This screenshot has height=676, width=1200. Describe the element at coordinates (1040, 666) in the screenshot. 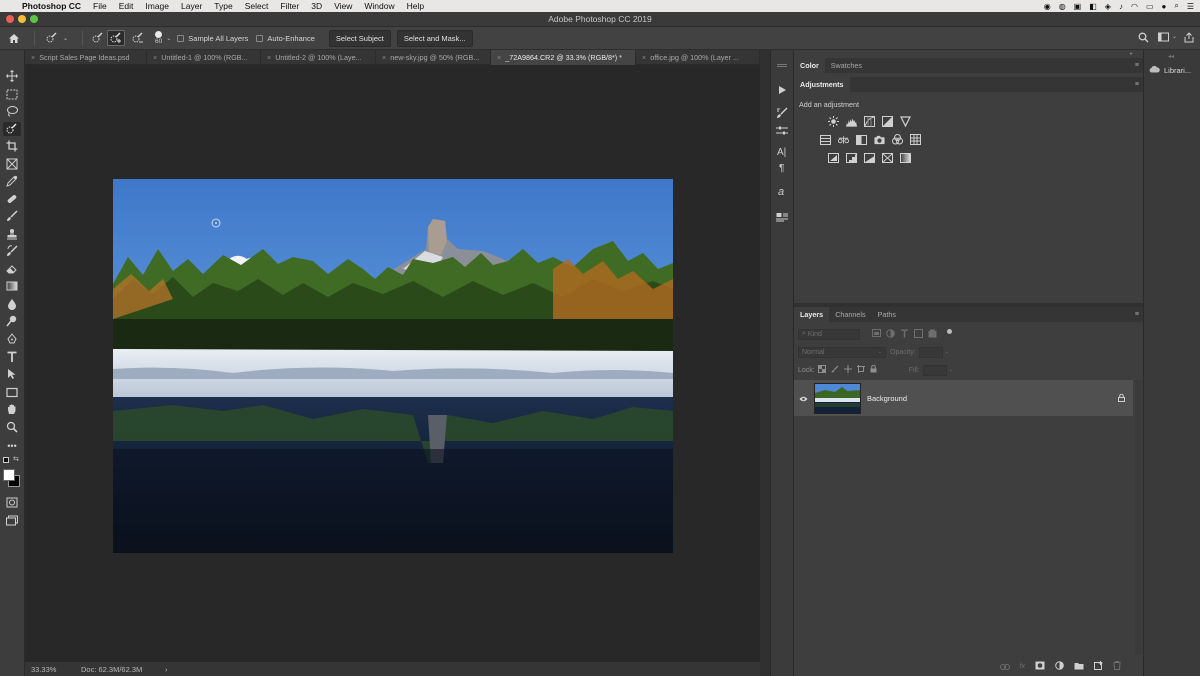

I see `add-mask-icon` at that location.